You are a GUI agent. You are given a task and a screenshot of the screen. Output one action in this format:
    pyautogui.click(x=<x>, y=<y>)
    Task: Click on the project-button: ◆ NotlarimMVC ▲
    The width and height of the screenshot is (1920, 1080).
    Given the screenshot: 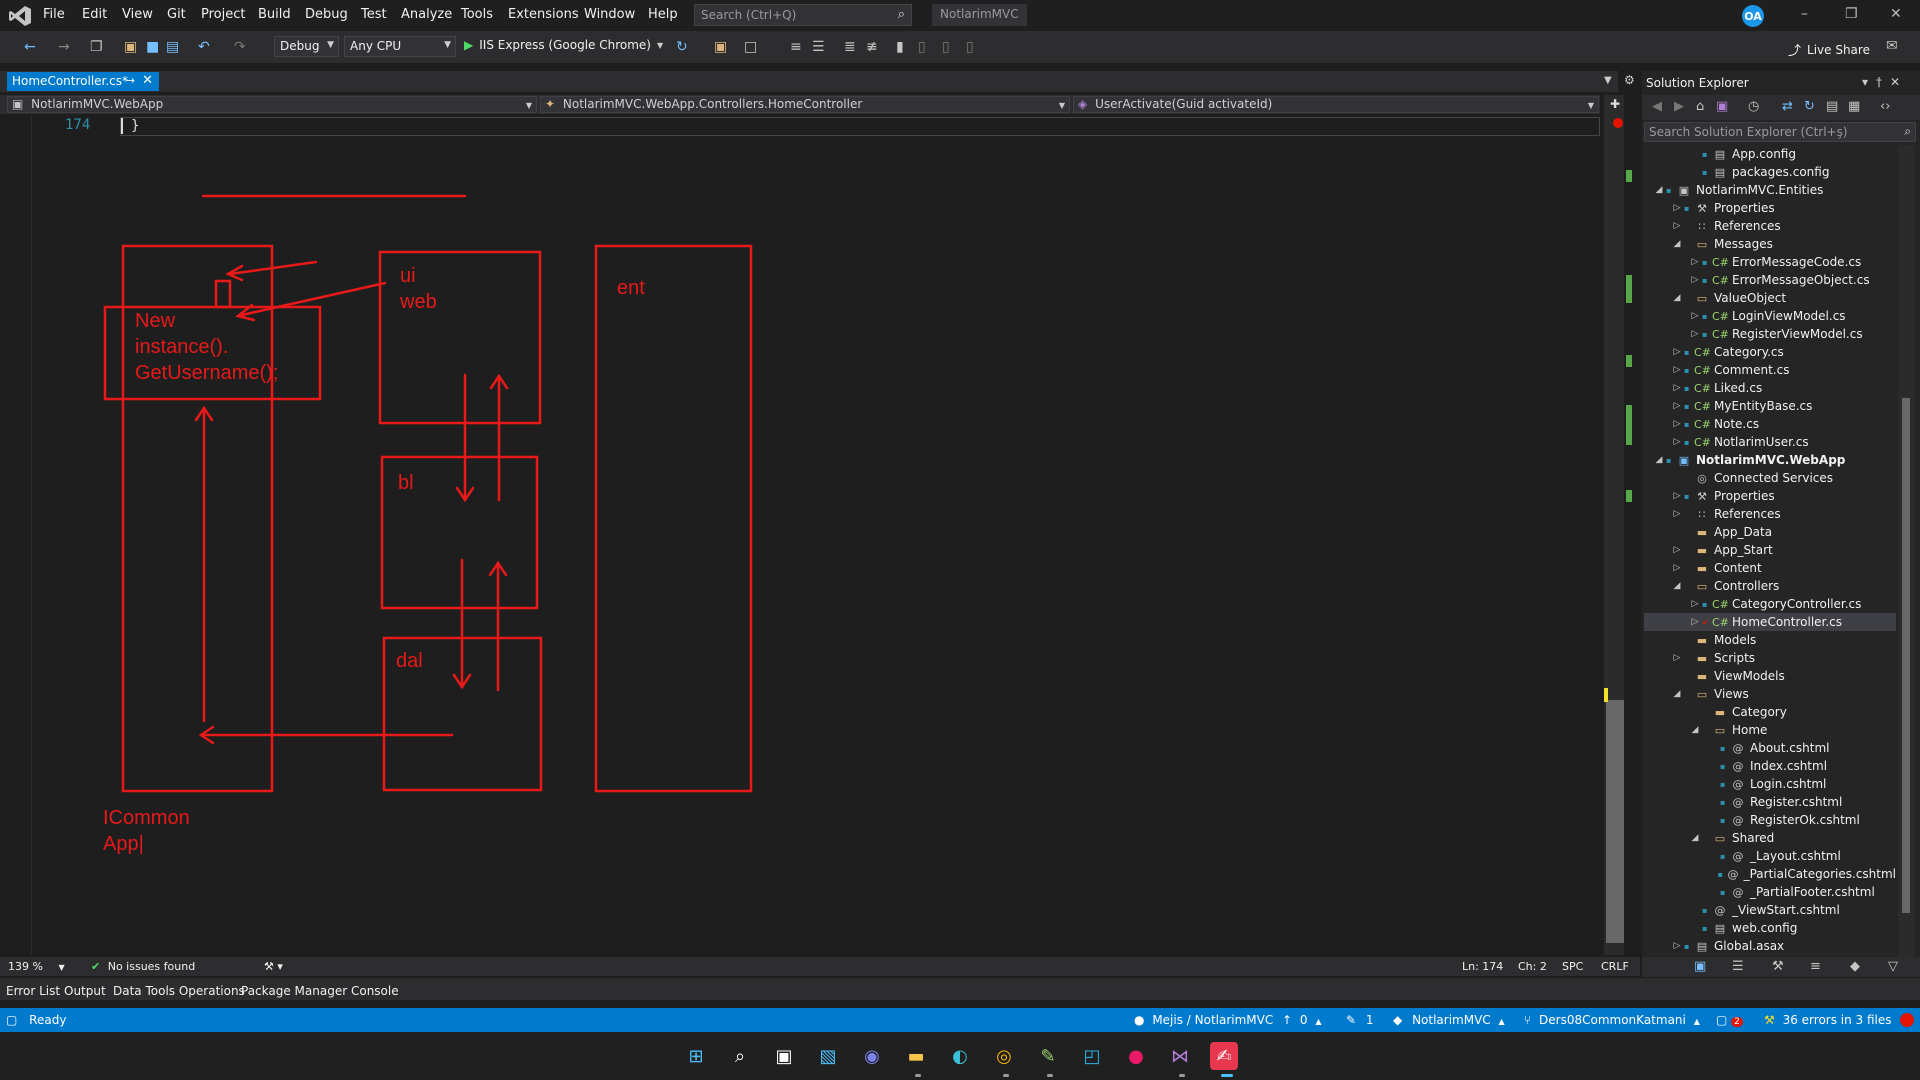 What is the action you would take?
    pyautogui.click(x=1449, y=1020)
    